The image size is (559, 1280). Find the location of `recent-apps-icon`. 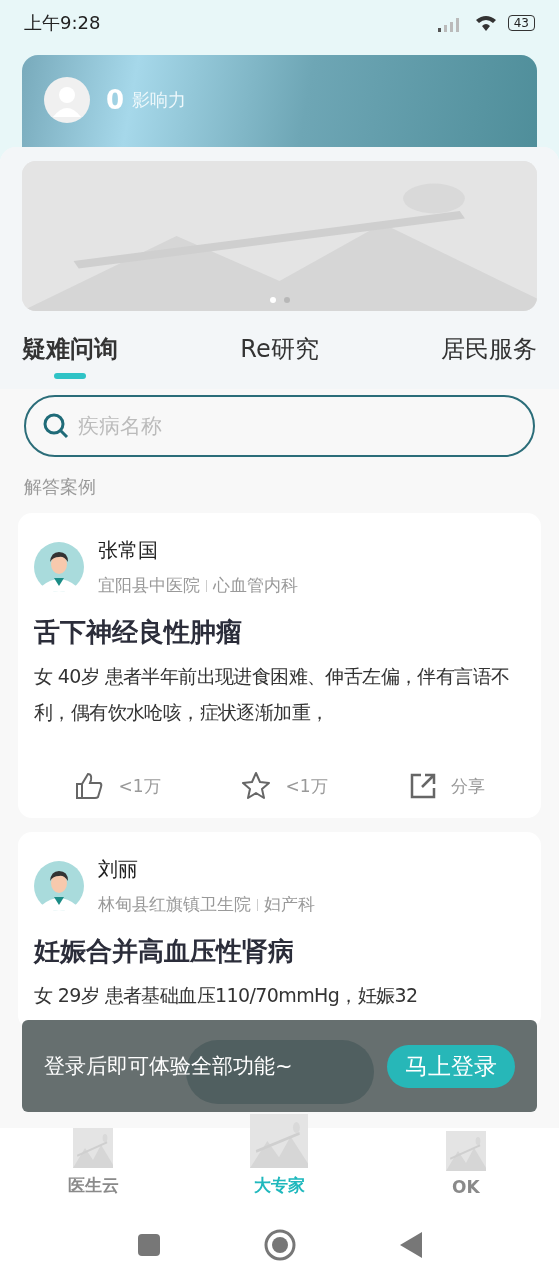

recent-apps-icon is located at coordinates (148, 1245).